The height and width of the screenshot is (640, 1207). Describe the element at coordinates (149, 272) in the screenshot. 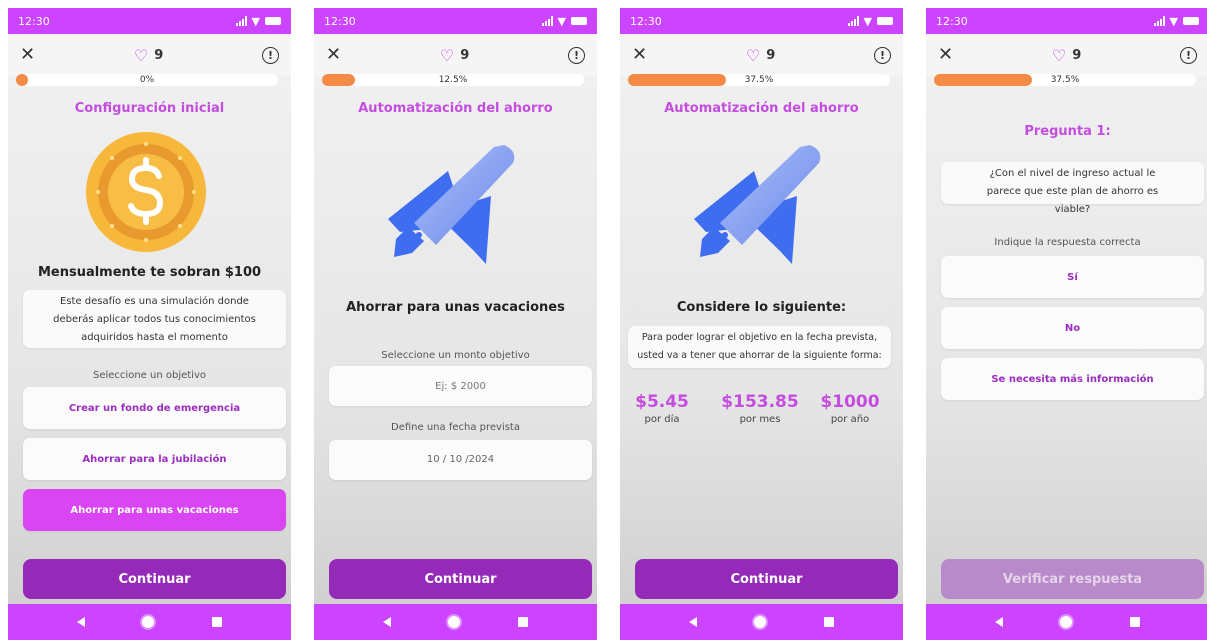

I see `heading: Mensualmente te sobran $100` at that location.